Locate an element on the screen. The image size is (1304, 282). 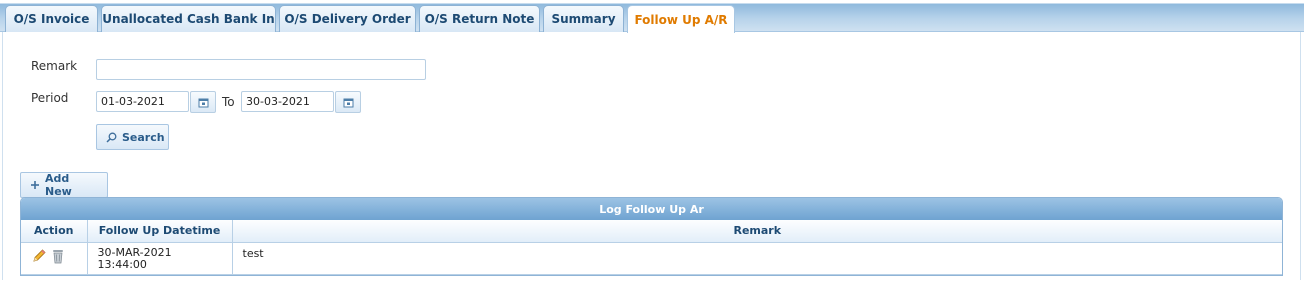
tab-os-delivery-order: O/S Delivery Order is located at coordinates (347, 18).